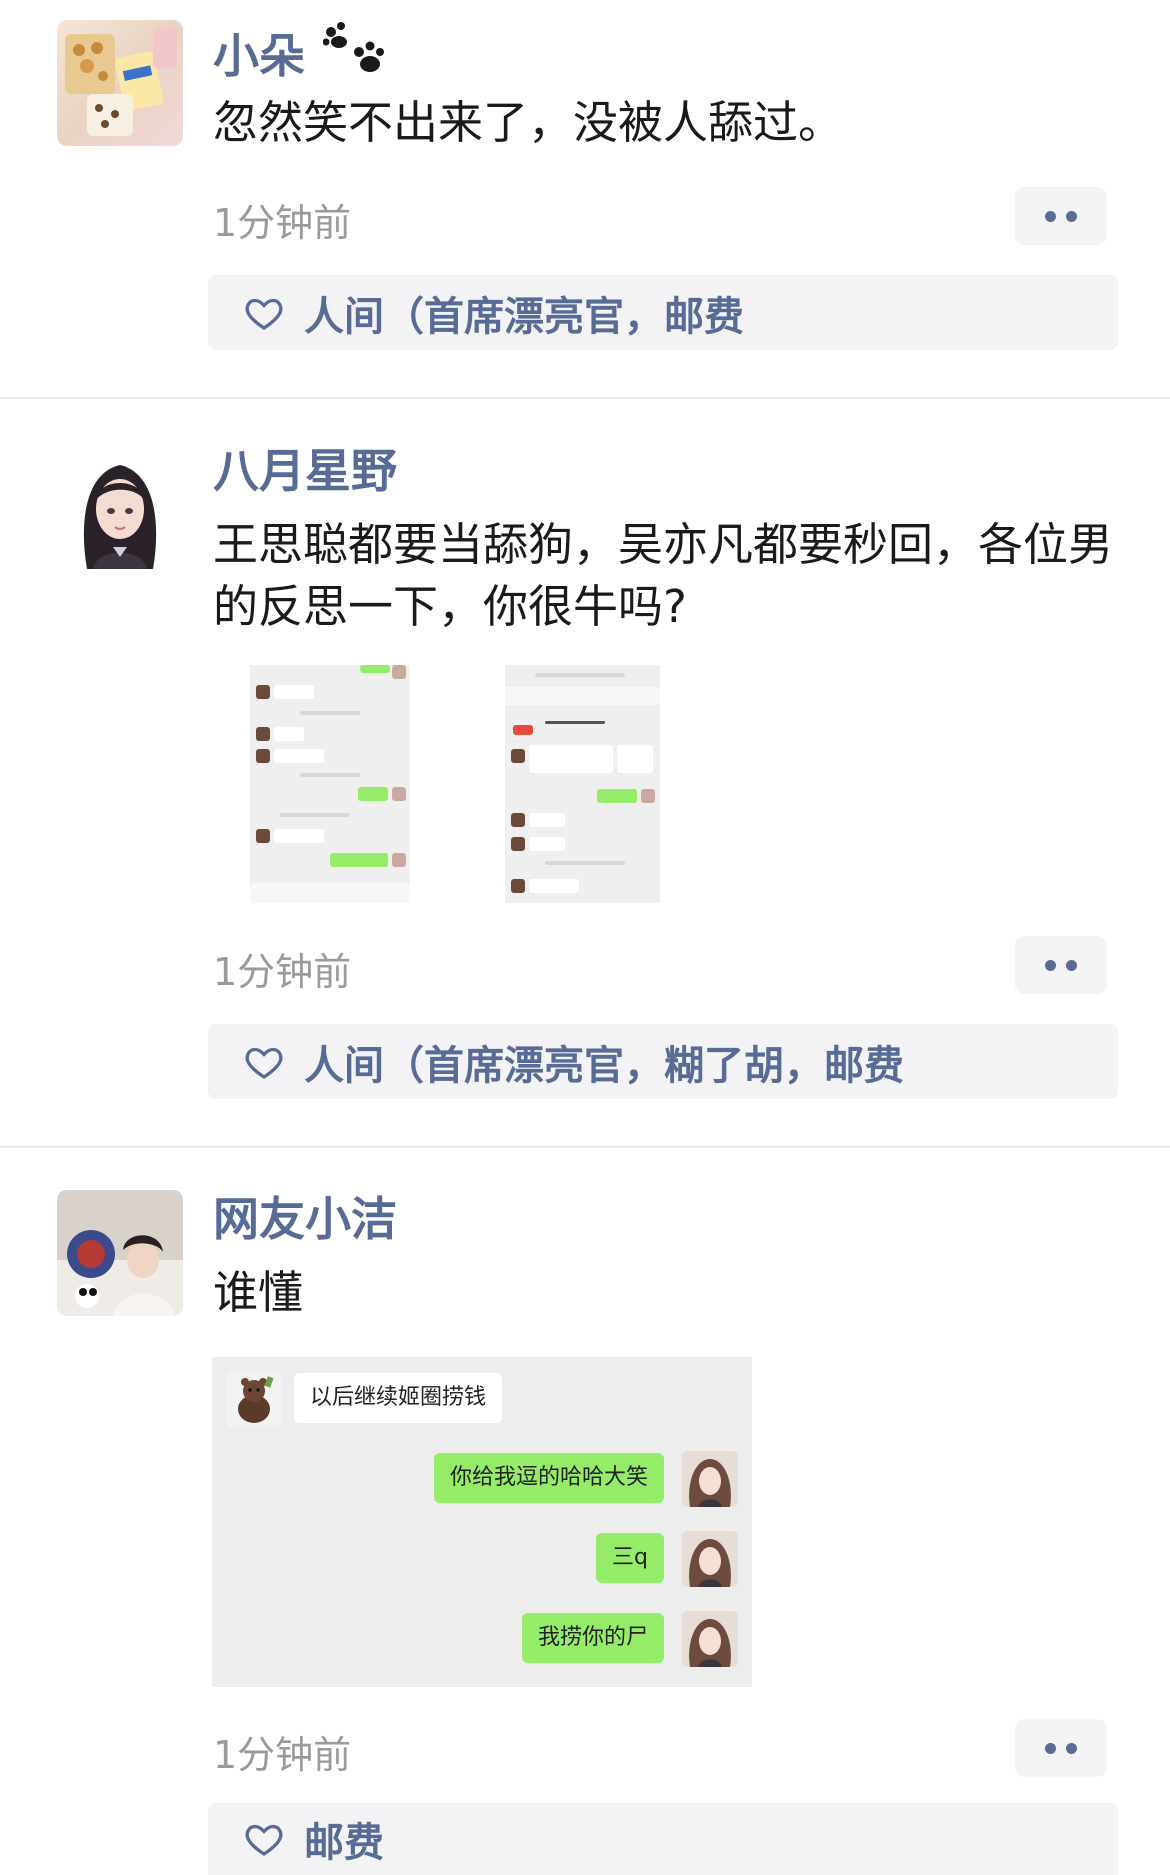 This screenshot has height=1875, width=1170. I want to click on chat-bubble-outgoing: 你给我逗的哈哈大笑, so click(548, 1478).